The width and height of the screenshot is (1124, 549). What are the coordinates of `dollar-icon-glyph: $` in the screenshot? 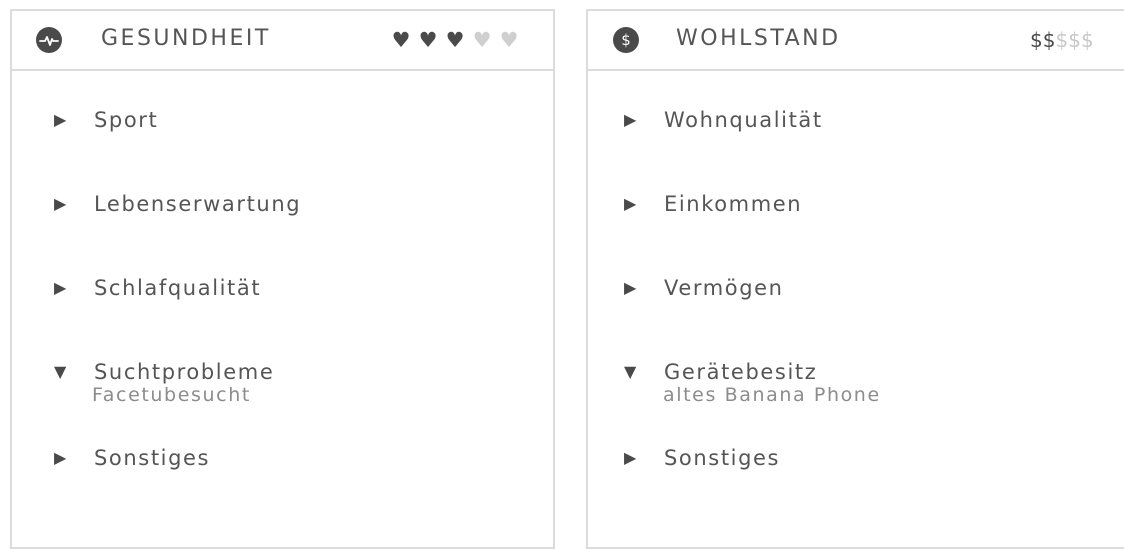 It's located at (626, 40).